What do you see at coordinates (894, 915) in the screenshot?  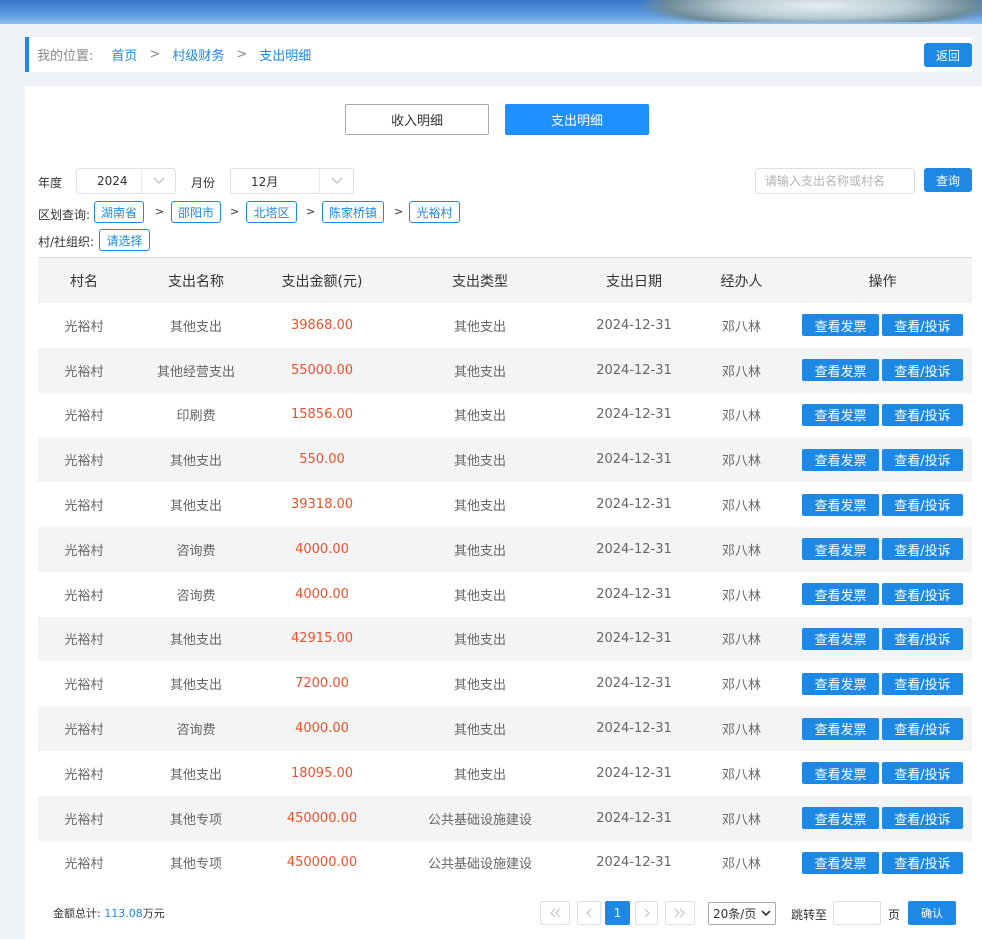 I see `page-unit-label: 页` at bounding box center [894, 915].